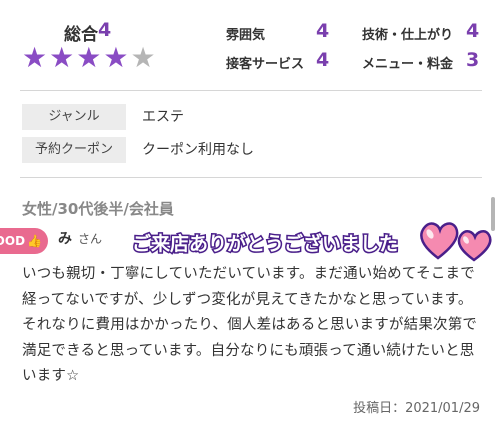 This screenshot has width=500, height=434. Describe the element at coordinates (143, 57) in the screenshot. I see `star-empty-icon: ★` at that location.